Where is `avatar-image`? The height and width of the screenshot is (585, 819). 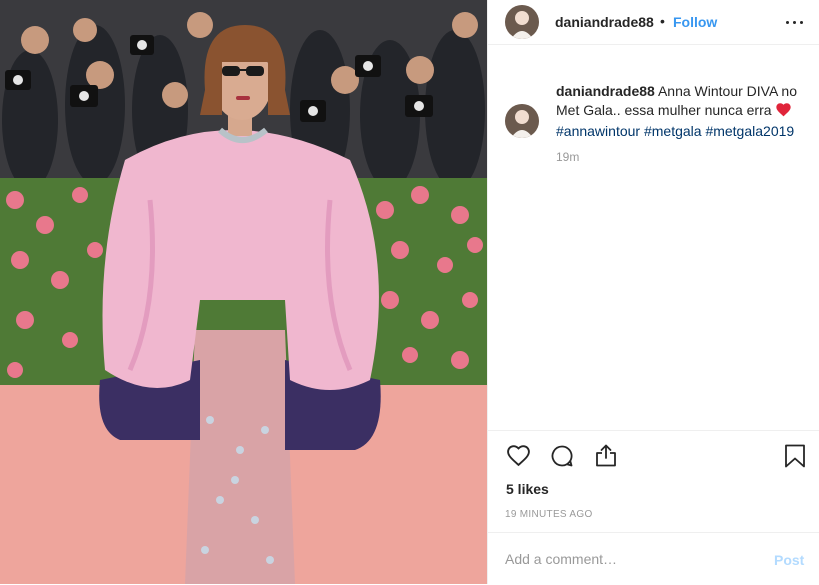 avatar-image is located at coordinates (522, 22).